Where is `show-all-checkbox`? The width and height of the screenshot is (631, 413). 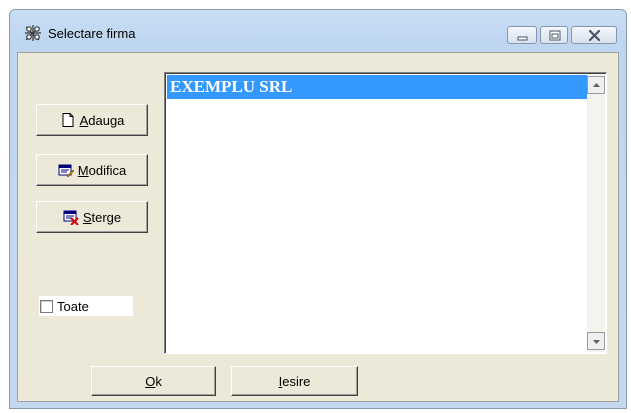
show-all-checkbox is located at coordinates (46, 306).